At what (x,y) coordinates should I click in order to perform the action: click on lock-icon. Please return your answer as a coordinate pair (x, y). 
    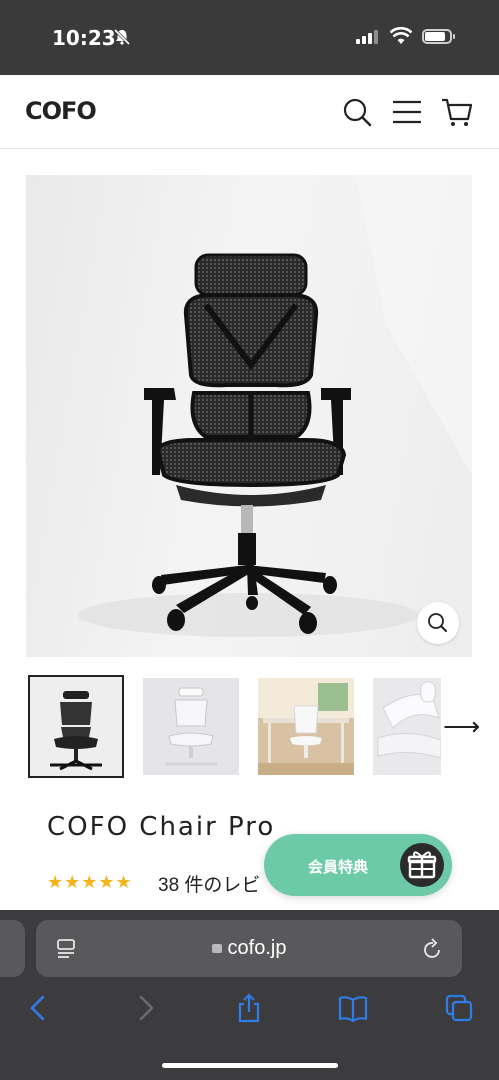
    Looking at the image, I should click on (216, 948).